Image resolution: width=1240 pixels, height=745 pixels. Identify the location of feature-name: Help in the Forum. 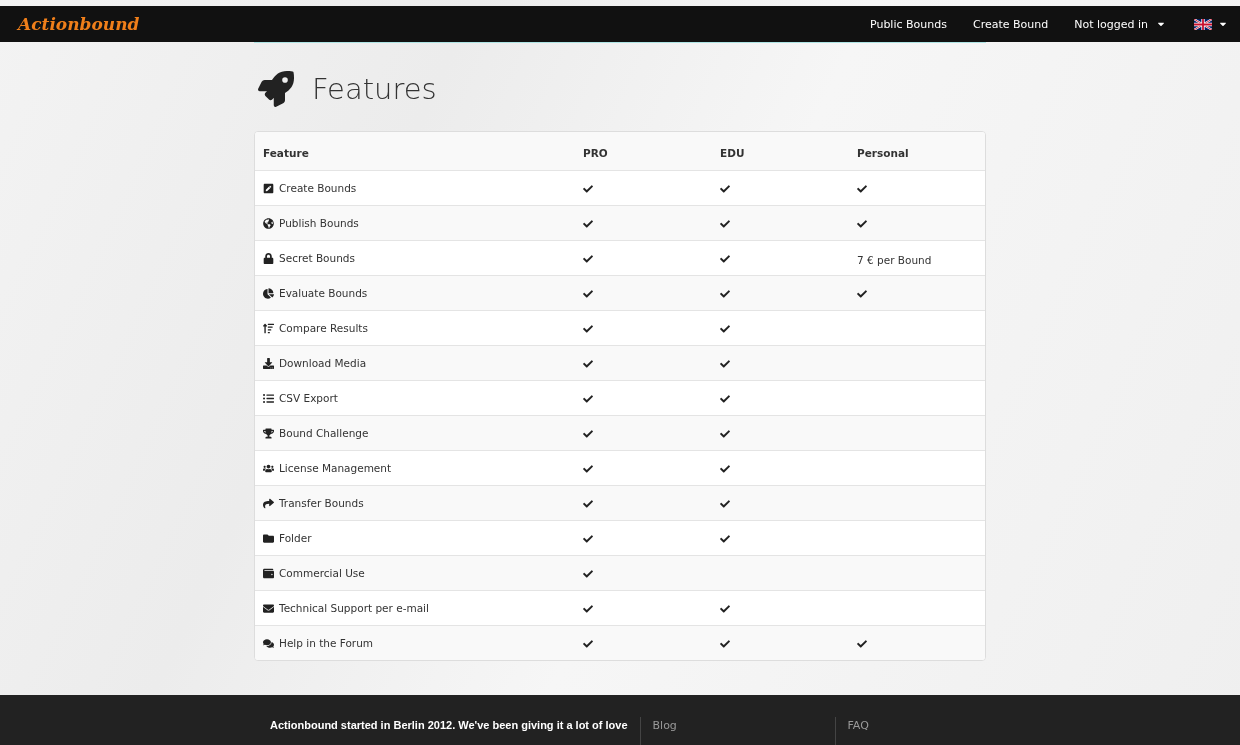
(326, 643).